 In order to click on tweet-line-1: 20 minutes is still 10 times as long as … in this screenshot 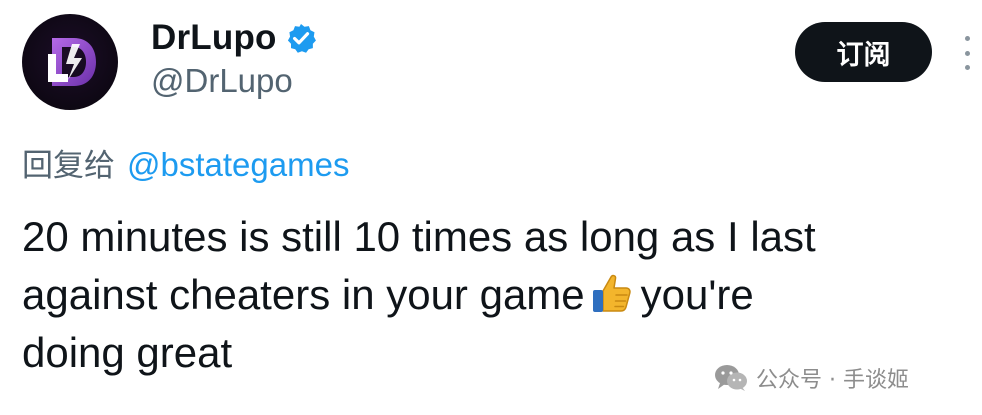, I will do `click(419, 236)`.